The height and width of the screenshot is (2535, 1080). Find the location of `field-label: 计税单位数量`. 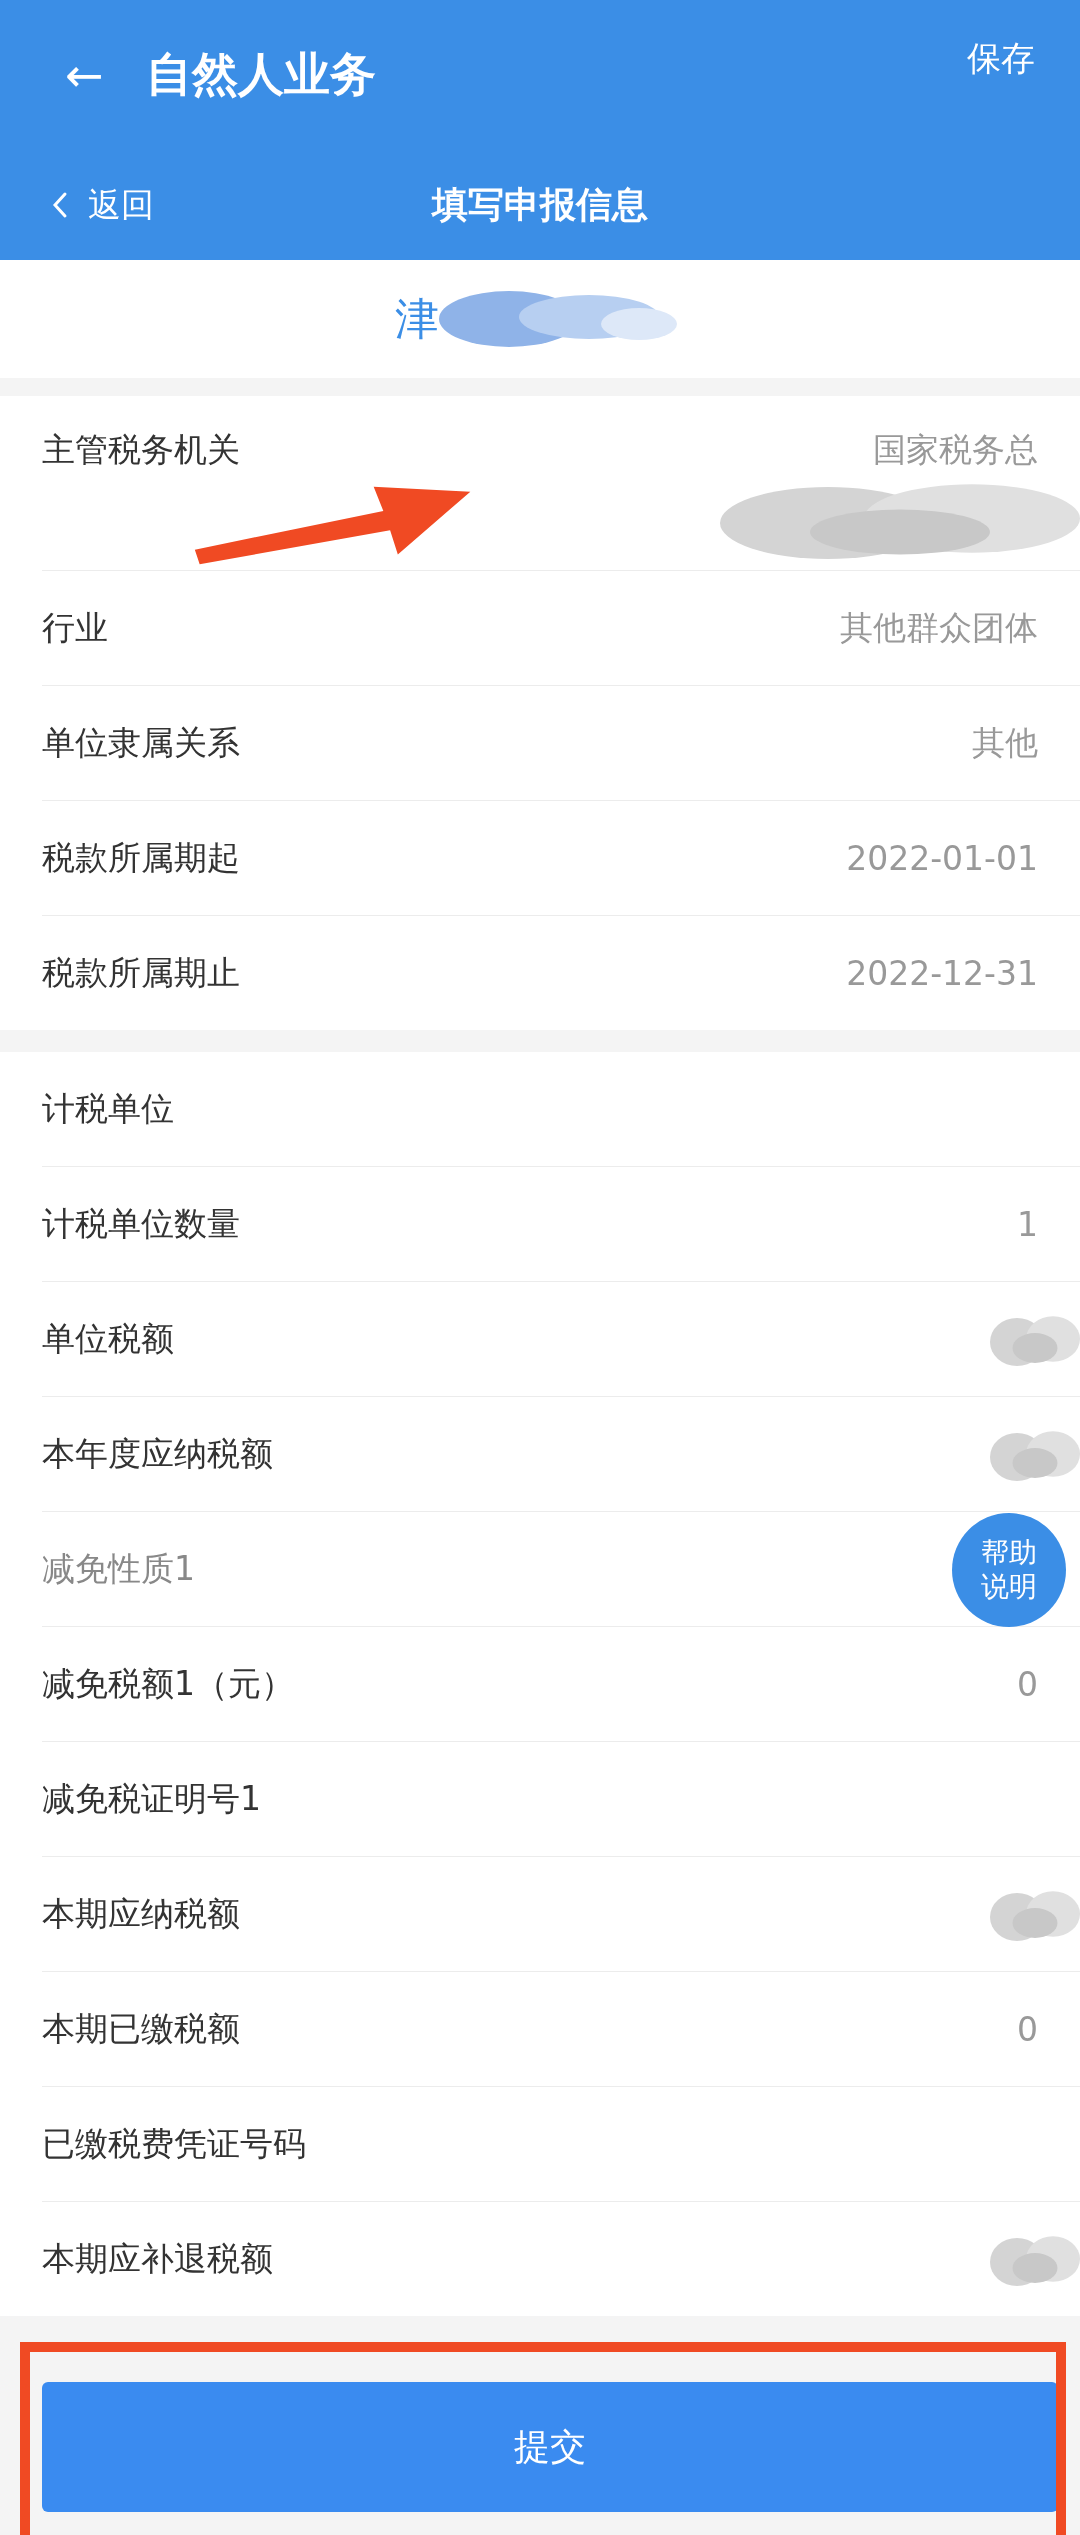

field-label: 计税单位数量 is located at coordinates (141, 1223).